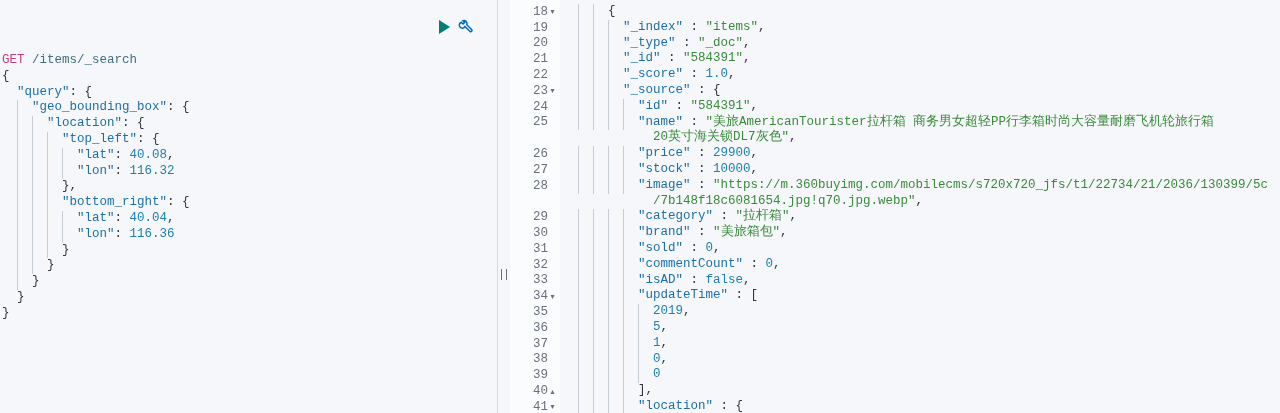 The width and height of the screenshot is (1280, 413). Describe the element at coordinates (659, 169) in the screenshot. I see `code-line: "stock" : 10000,` at that location.